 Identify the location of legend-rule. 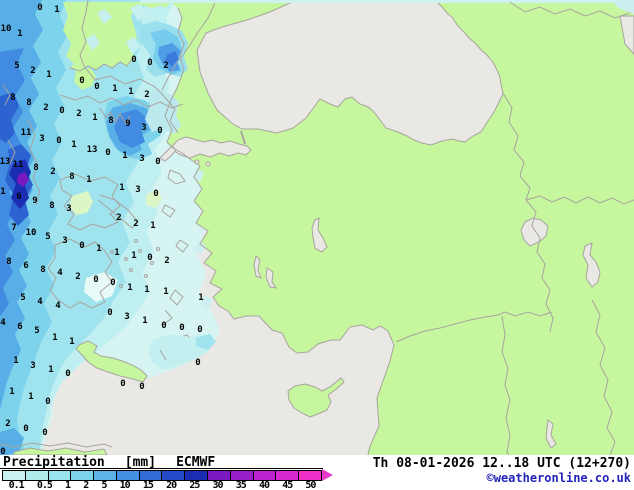
(161, 468).